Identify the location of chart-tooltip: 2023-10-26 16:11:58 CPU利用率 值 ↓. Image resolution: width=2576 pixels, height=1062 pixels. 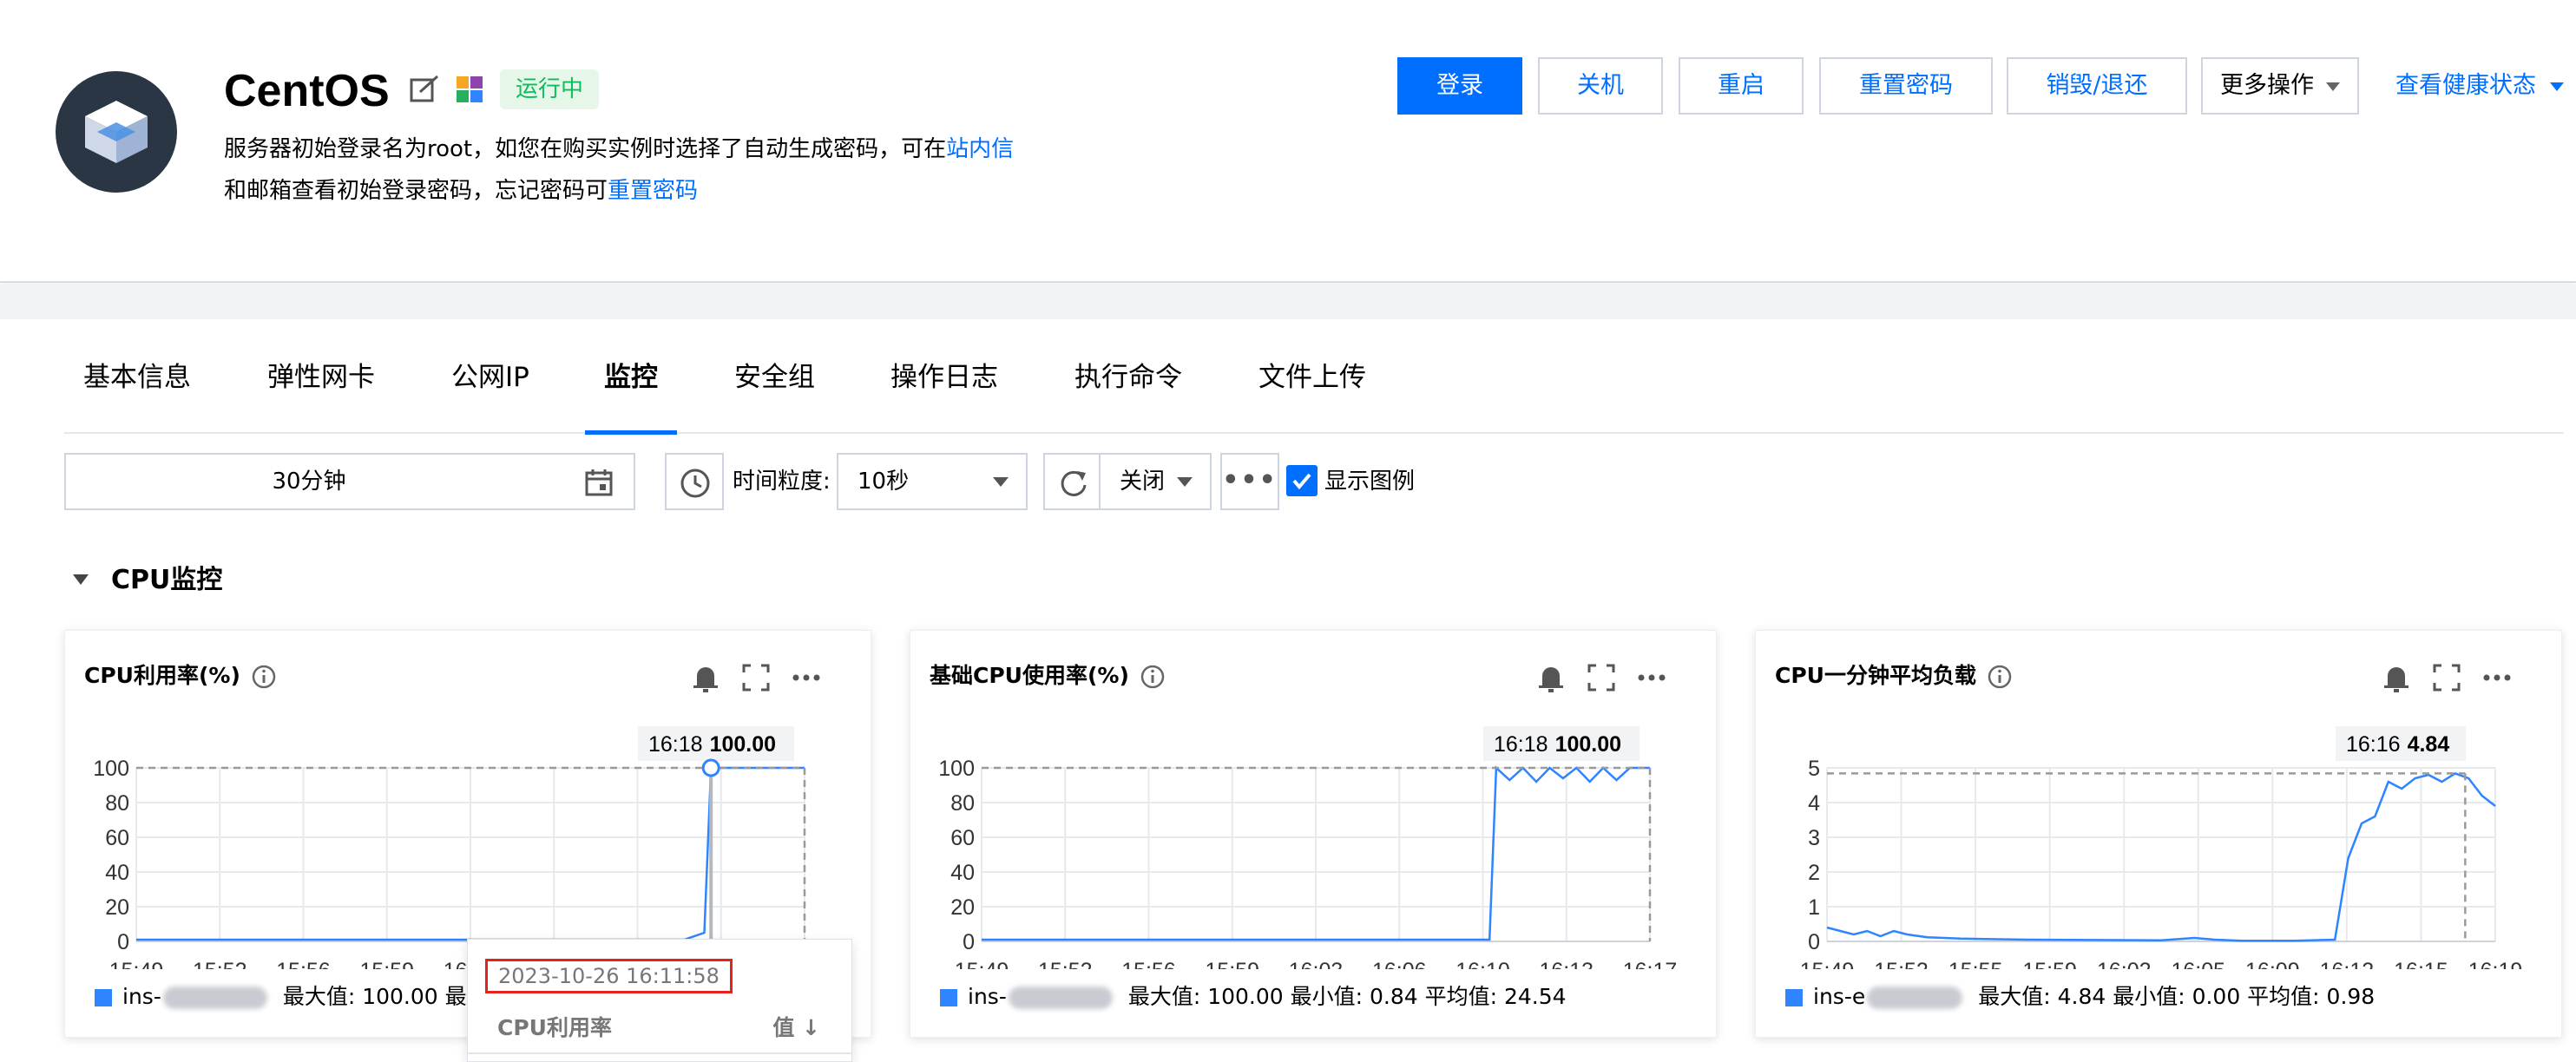
(659, 1000).